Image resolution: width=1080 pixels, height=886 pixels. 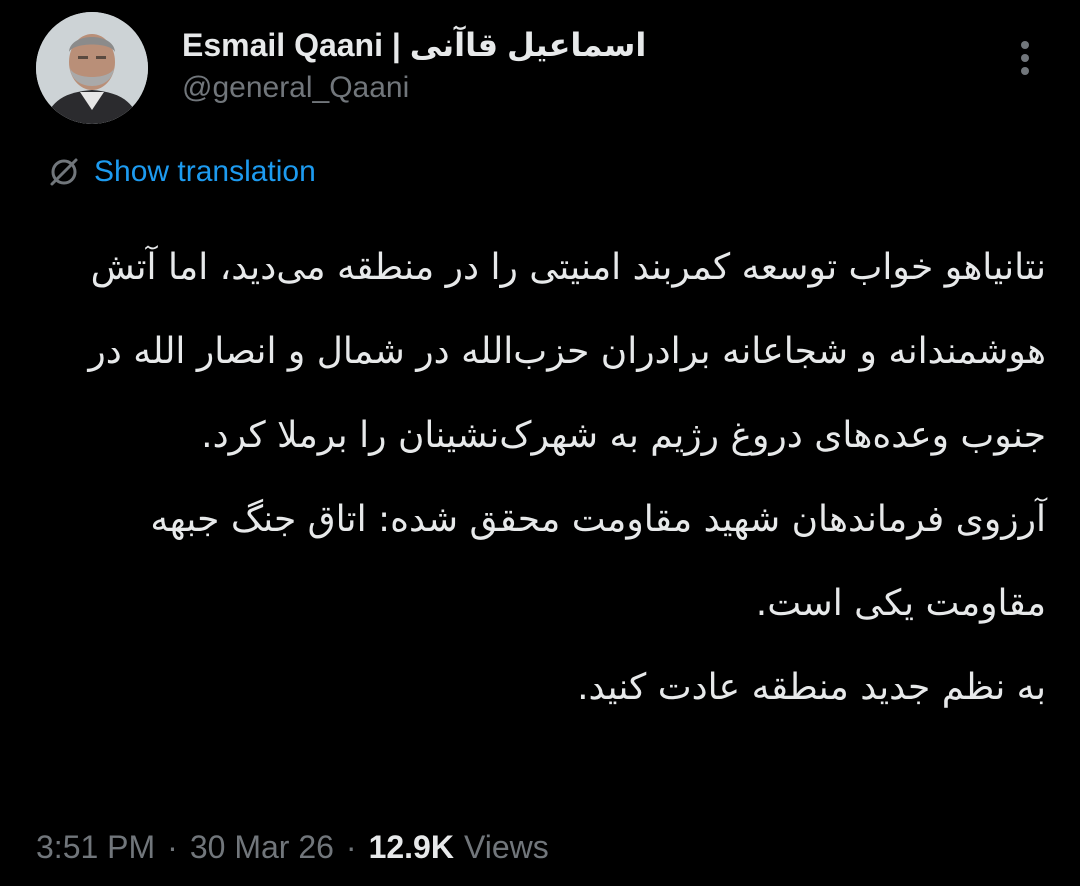 I want to click on author-display-name: Esmail Qaani | اسماعیل قاآنی, so click(x=414, y=45).